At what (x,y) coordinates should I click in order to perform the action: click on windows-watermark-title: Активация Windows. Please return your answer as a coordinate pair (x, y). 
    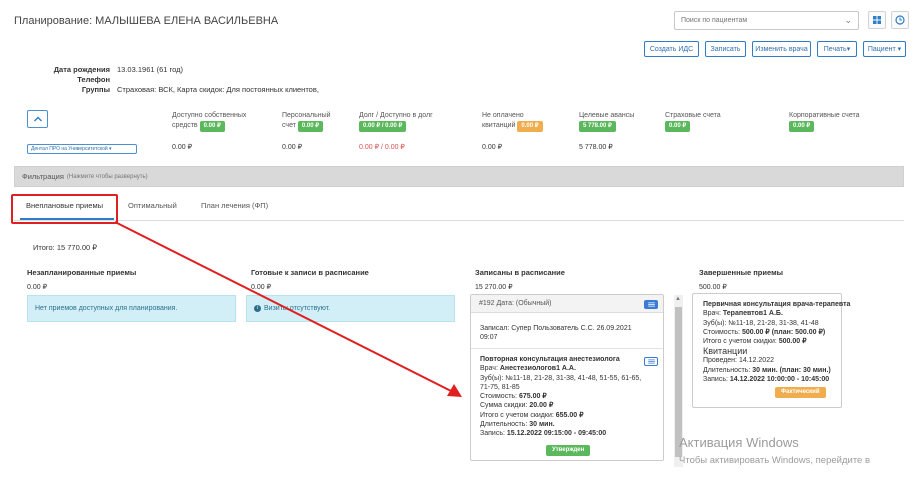
    Looking at the image, I should click on (739, 442).